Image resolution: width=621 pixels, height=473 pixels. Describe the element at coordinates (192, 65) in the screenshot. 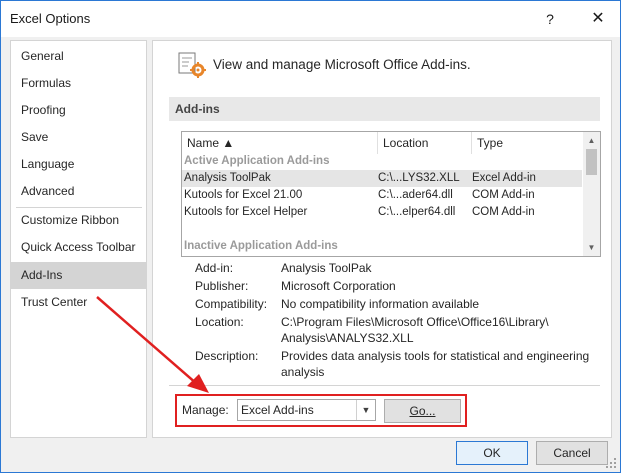

I see `add-ins-gear-icon` at that location.